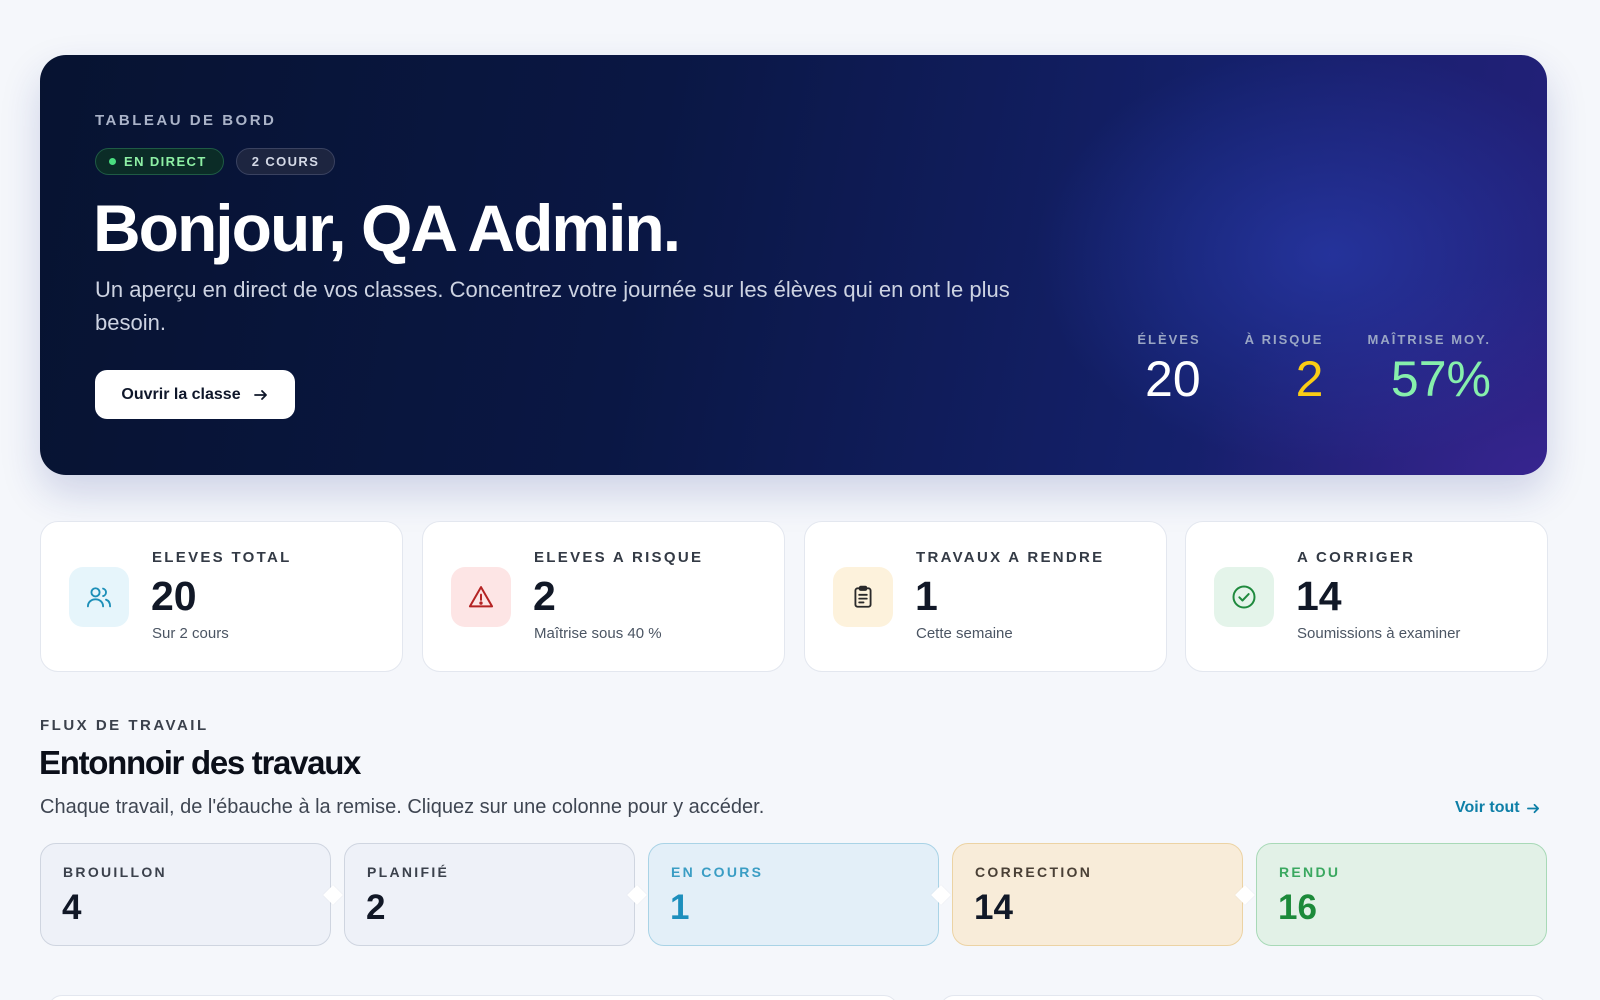  What do you see at coordinates (489, 894) in the screenshot?
I see `funnel-stage-planned: PLANIFIÉ 2` at bounding box center [489, 894].